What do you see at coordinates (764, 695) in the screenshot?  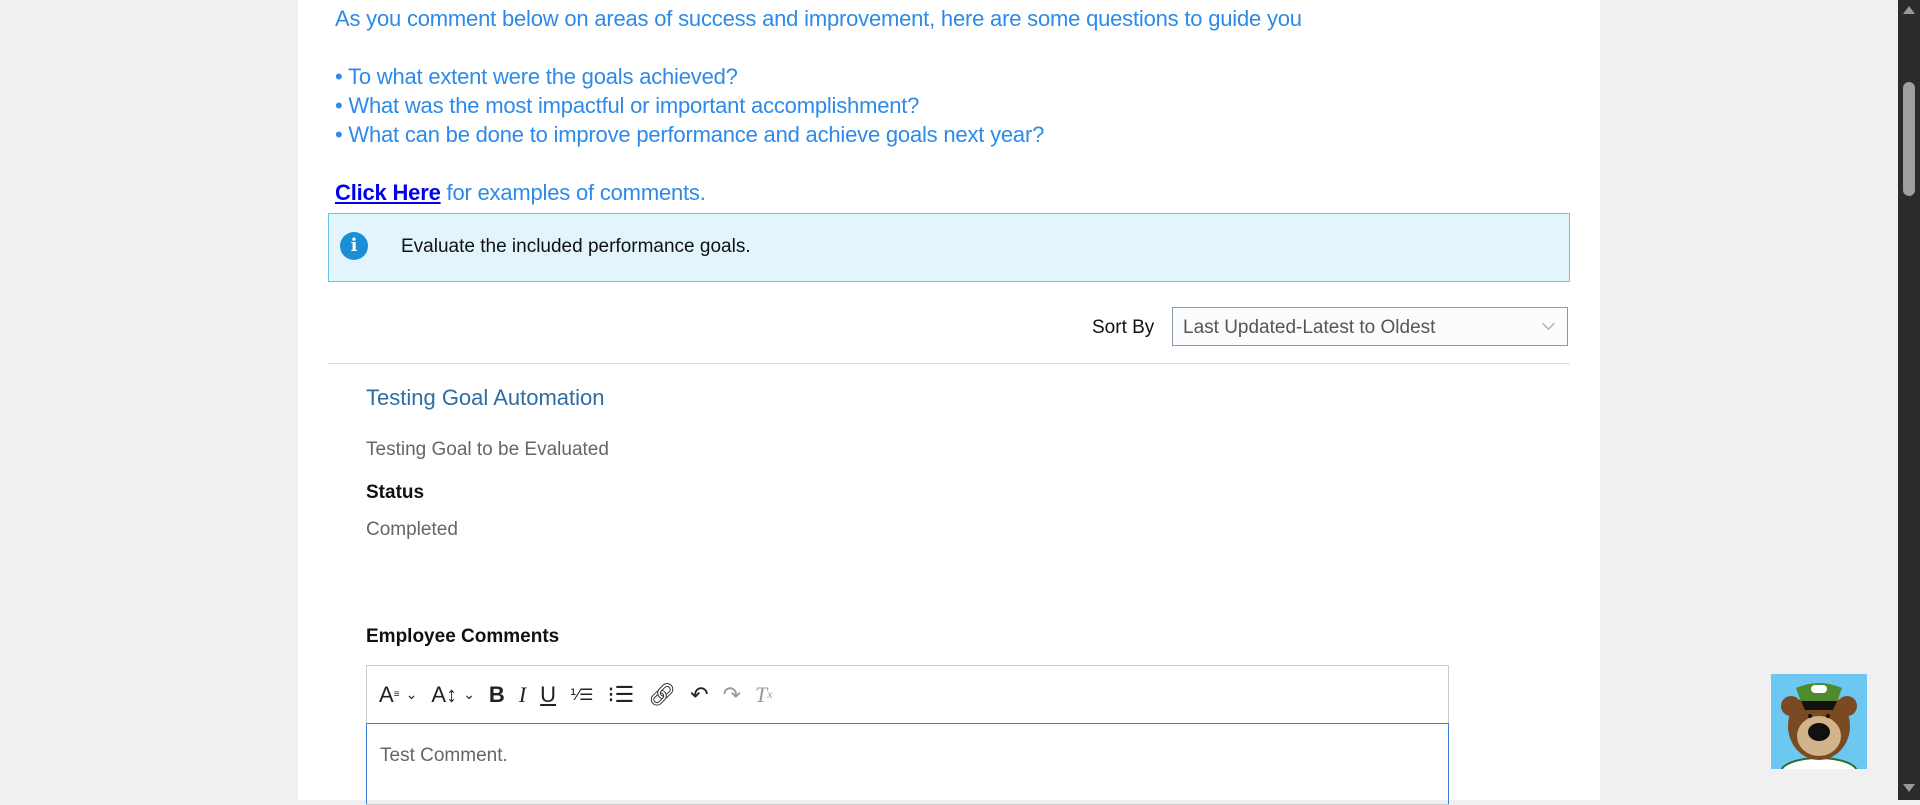 I see `clear-formatting-icon: Tx` at bounding box center [764, 695].